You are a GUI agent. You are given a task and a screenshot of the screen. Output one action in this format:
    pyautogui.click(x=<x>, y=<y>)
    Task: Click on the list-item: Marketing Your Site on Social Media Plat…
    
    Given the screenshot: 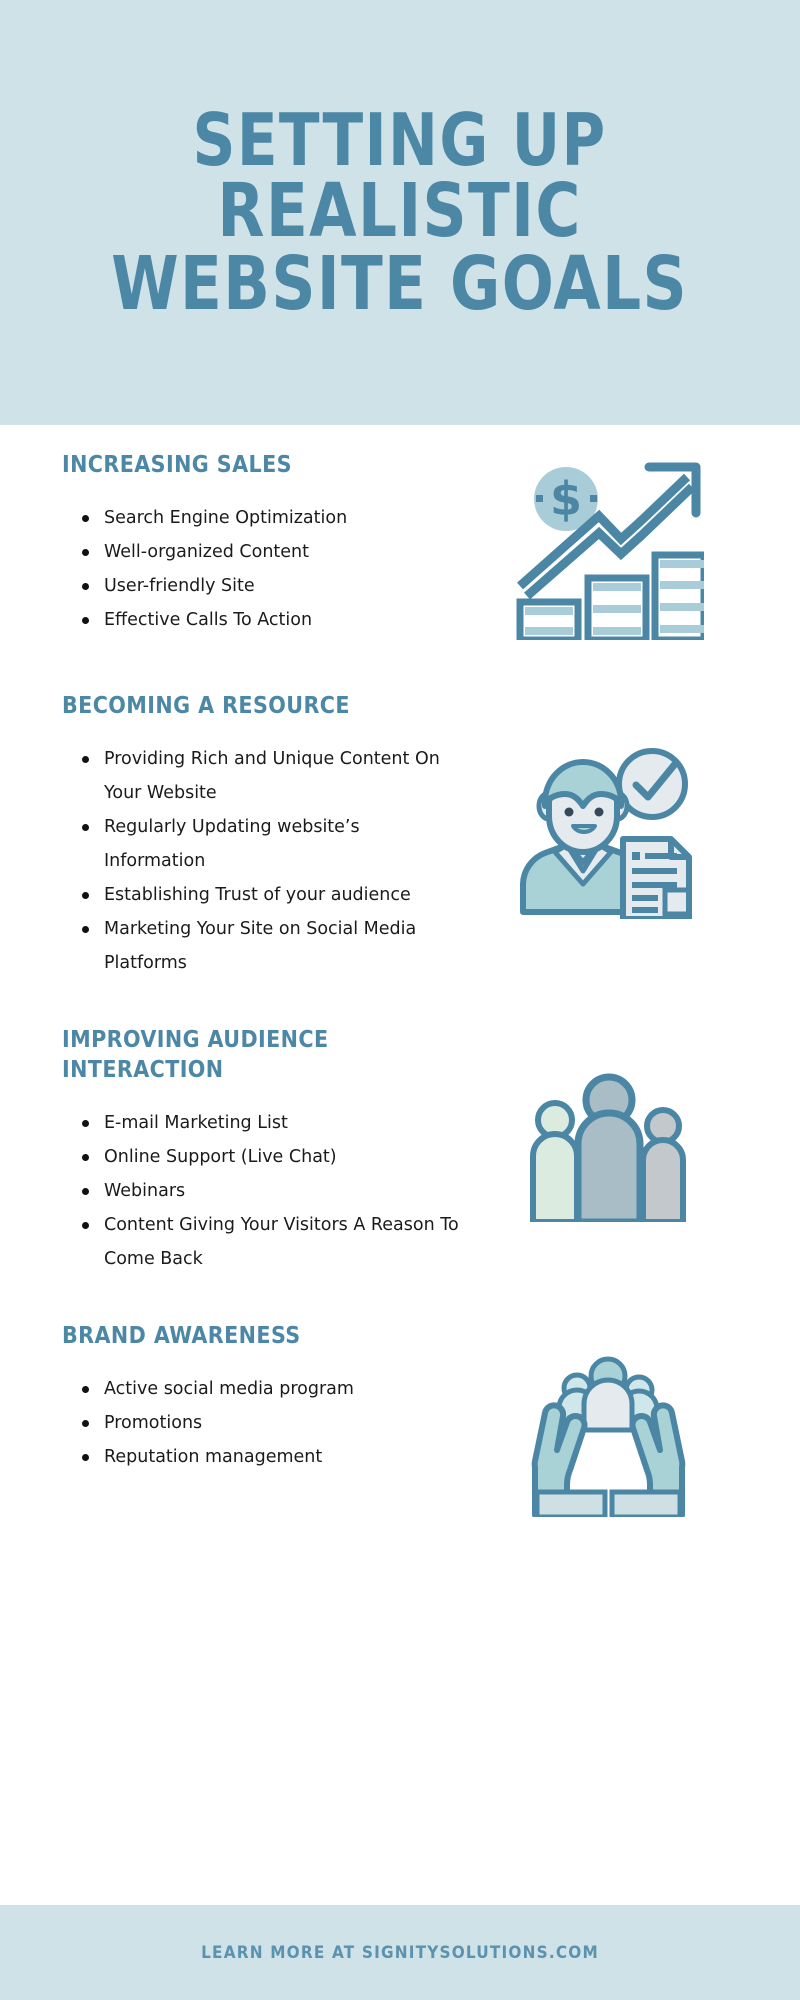 What is the action you would take?
    pyautogui.click(x=271, y=946)
    